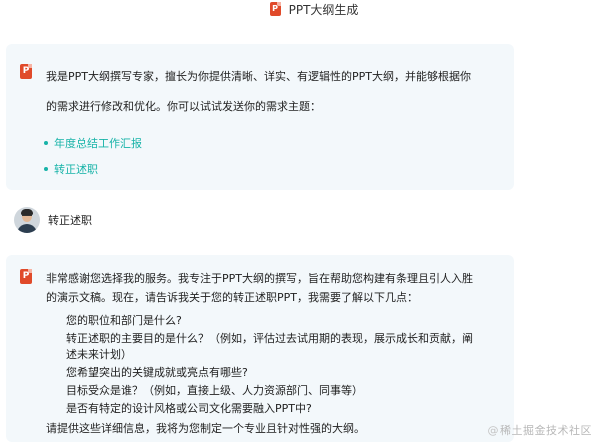 The image size is (598, 442). What do you see at coordinates (205, 428) in the screenshot?
I see `reply-footer: 请提供这些详细信息，我将为您制定一个专业且针对性强的大纲。` at bounding box center [205, 428].